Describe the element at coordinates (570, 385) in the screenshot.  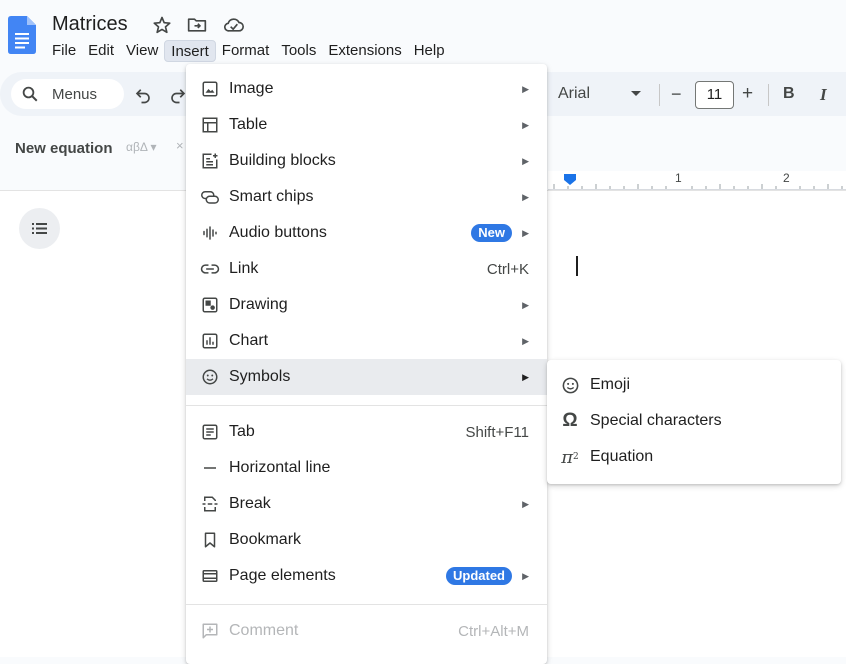
I see `emoji-icon` at that location.